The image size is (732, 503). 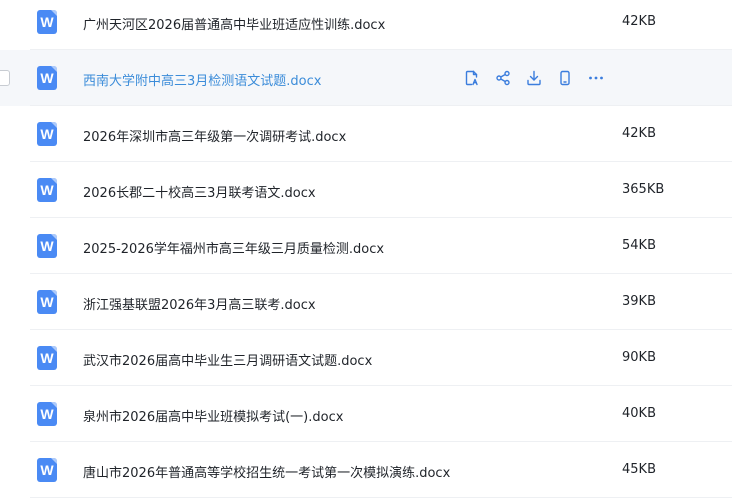 I want to click on row-checkbox, so click(x=5, y=78).